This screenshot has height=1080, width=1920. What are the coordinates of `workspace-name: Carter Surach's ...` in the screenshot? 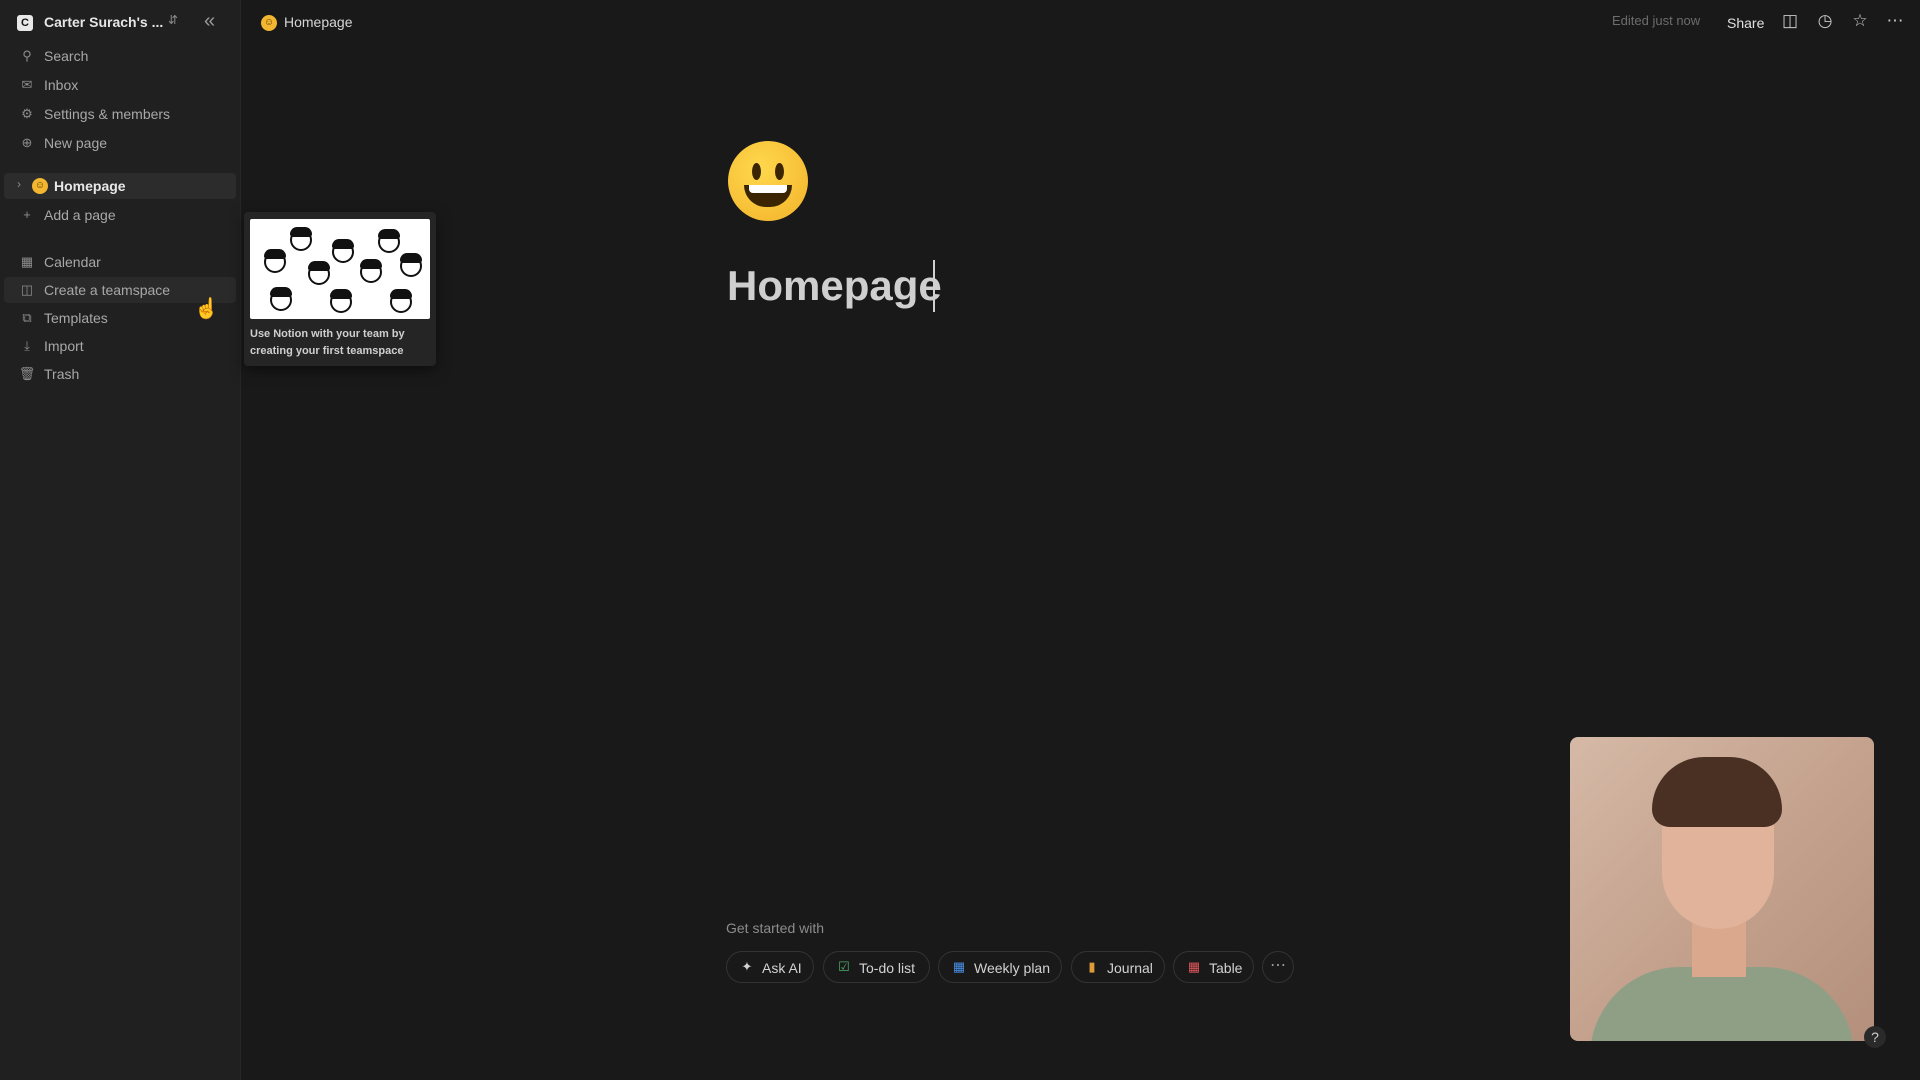 It's located at (104, 22).